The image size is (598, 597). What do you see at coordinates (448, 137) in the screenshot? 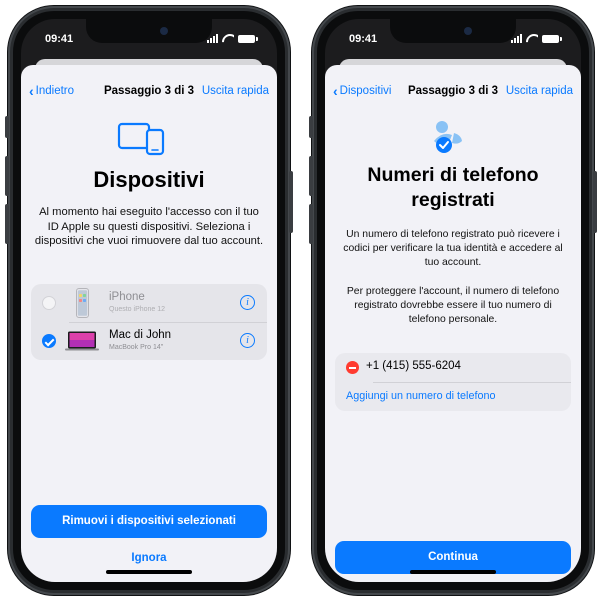
I see `trusted-devices-icon` at bounding box center [448, 137].